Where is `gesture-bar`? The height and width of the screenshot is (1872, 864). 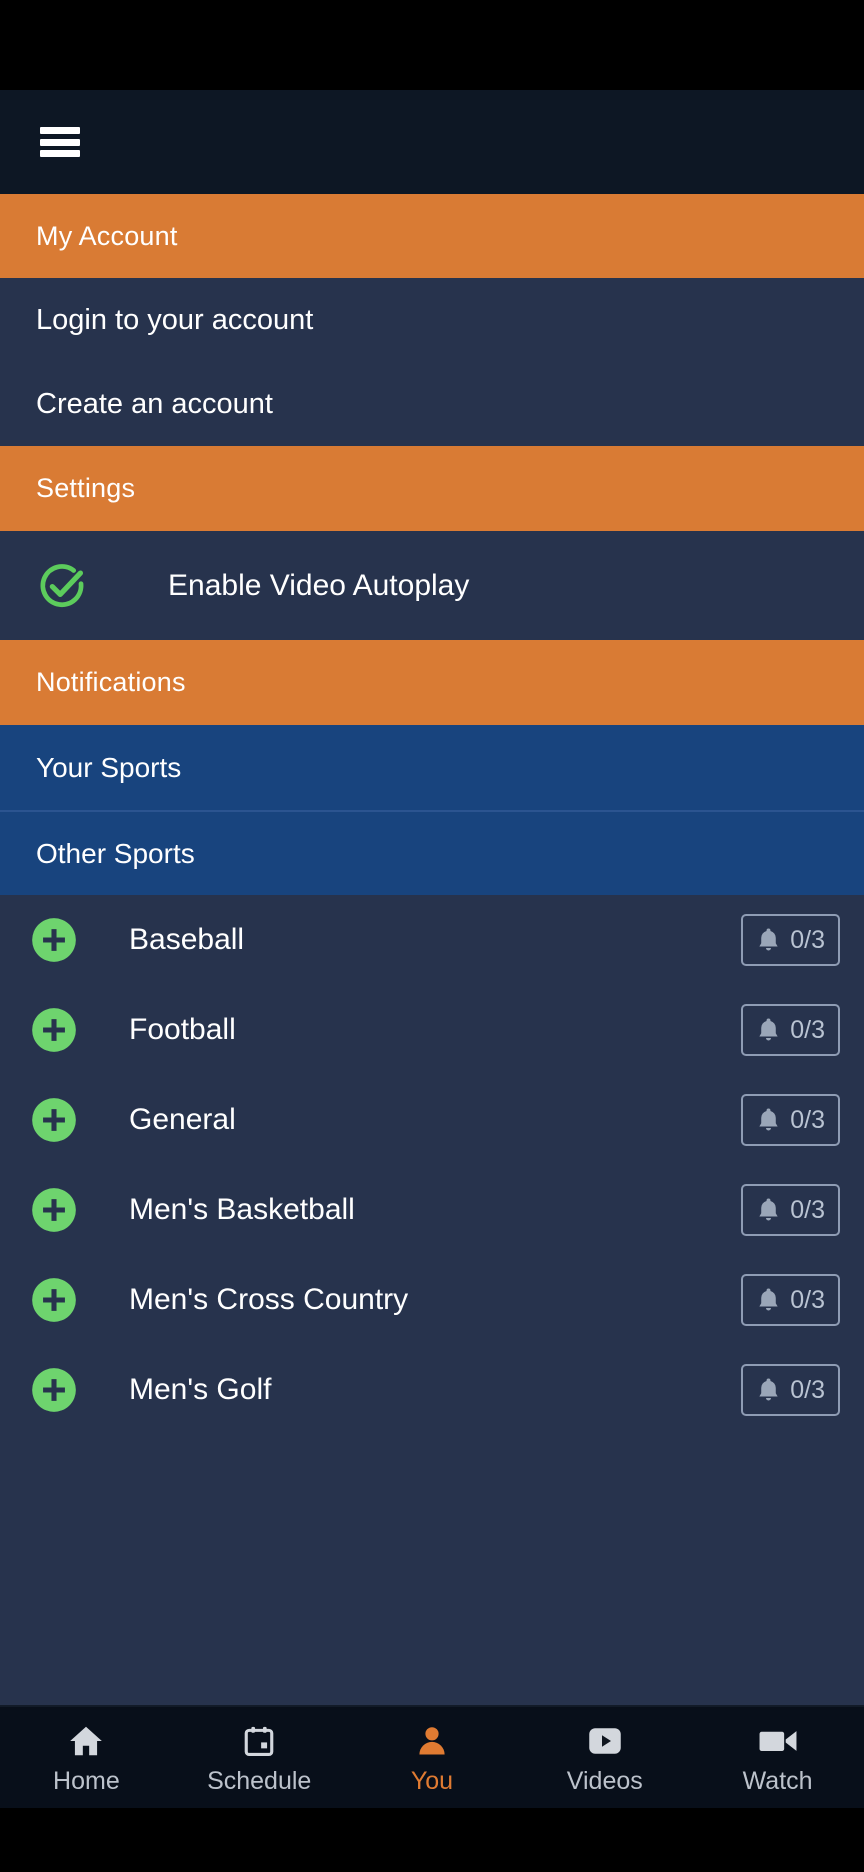
gesture-bar is located at coordinates (432, 1840).